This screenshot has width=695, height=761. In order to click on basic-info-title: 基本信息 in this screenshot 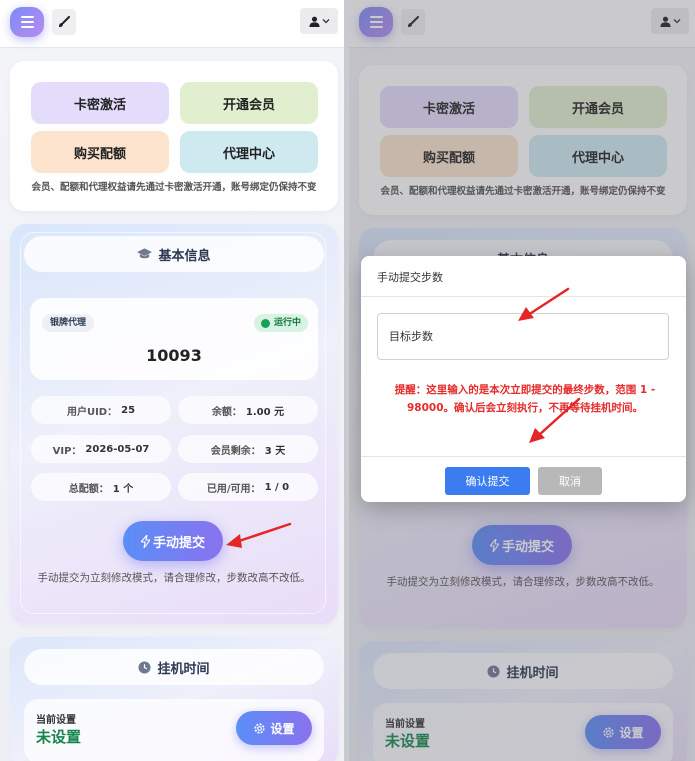, I will do `click(184, 256)`.